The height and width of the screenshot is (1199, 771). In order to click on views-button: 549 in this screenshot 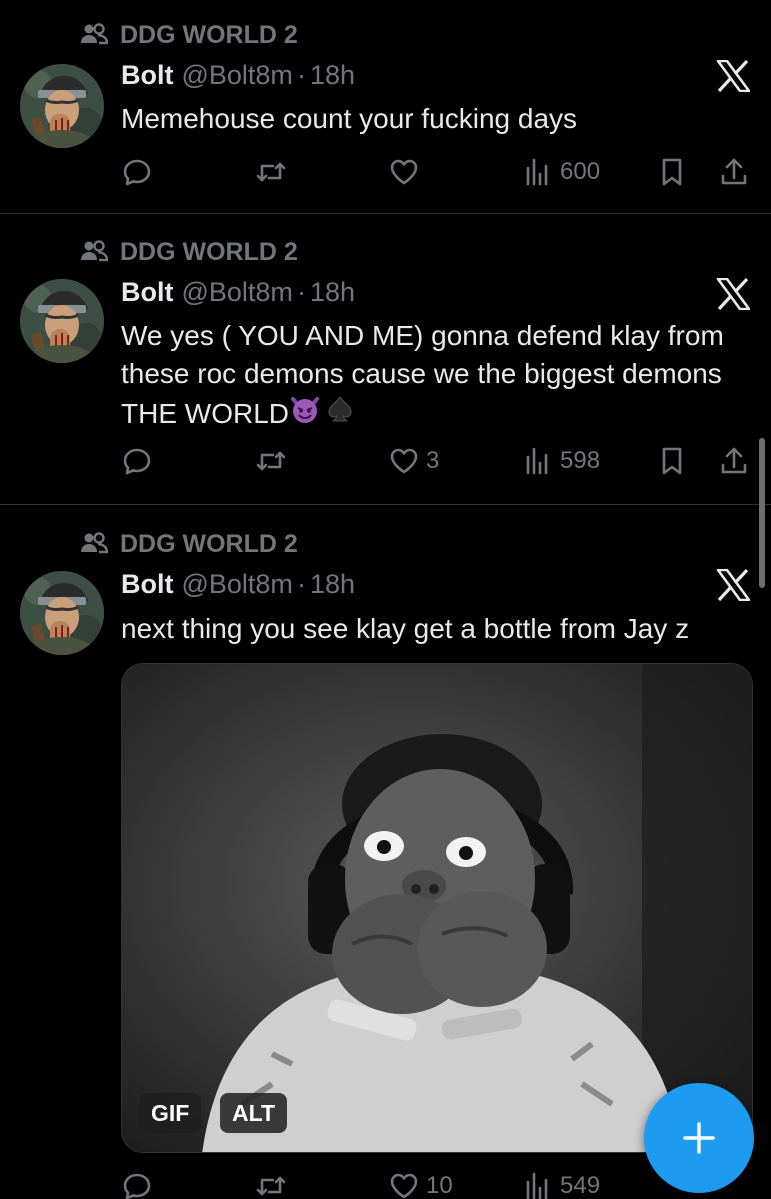, I will do `click(561, 1182)`.